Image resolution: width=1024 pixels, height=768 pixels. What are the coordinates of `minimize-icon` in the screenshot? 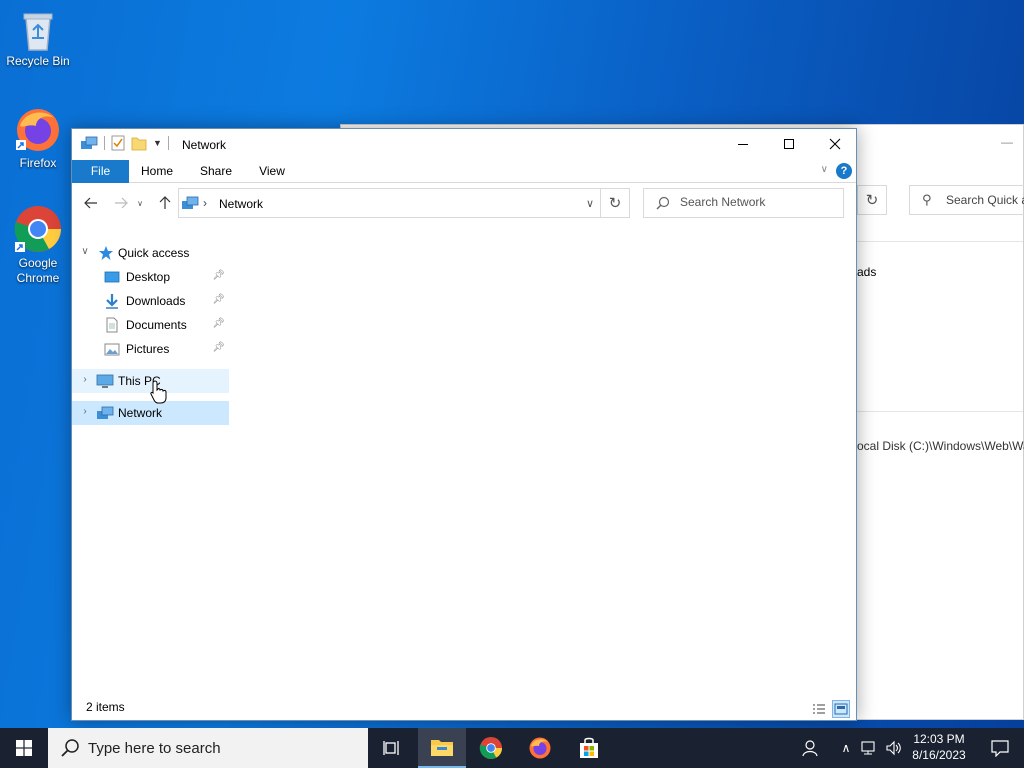 It's located at (743, 144).